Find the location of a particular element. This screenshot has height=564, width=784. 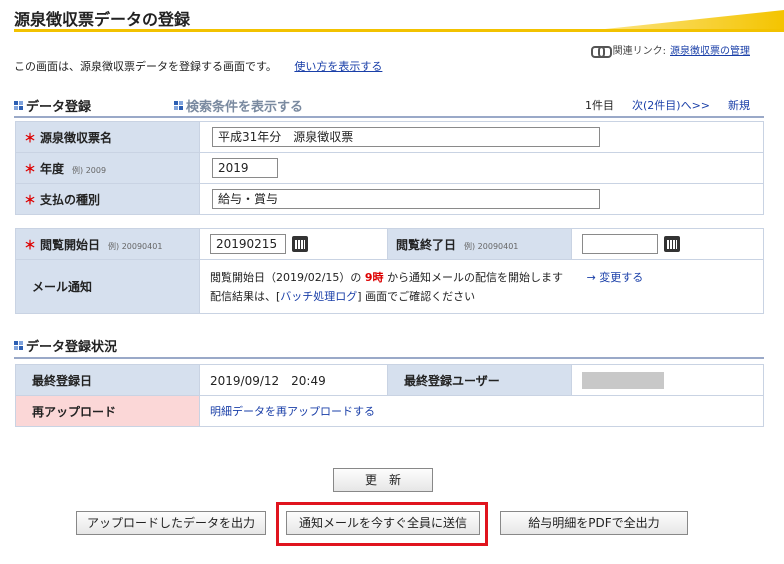

last-date-label: 最終登録日 is located at coordinates (62, 380).